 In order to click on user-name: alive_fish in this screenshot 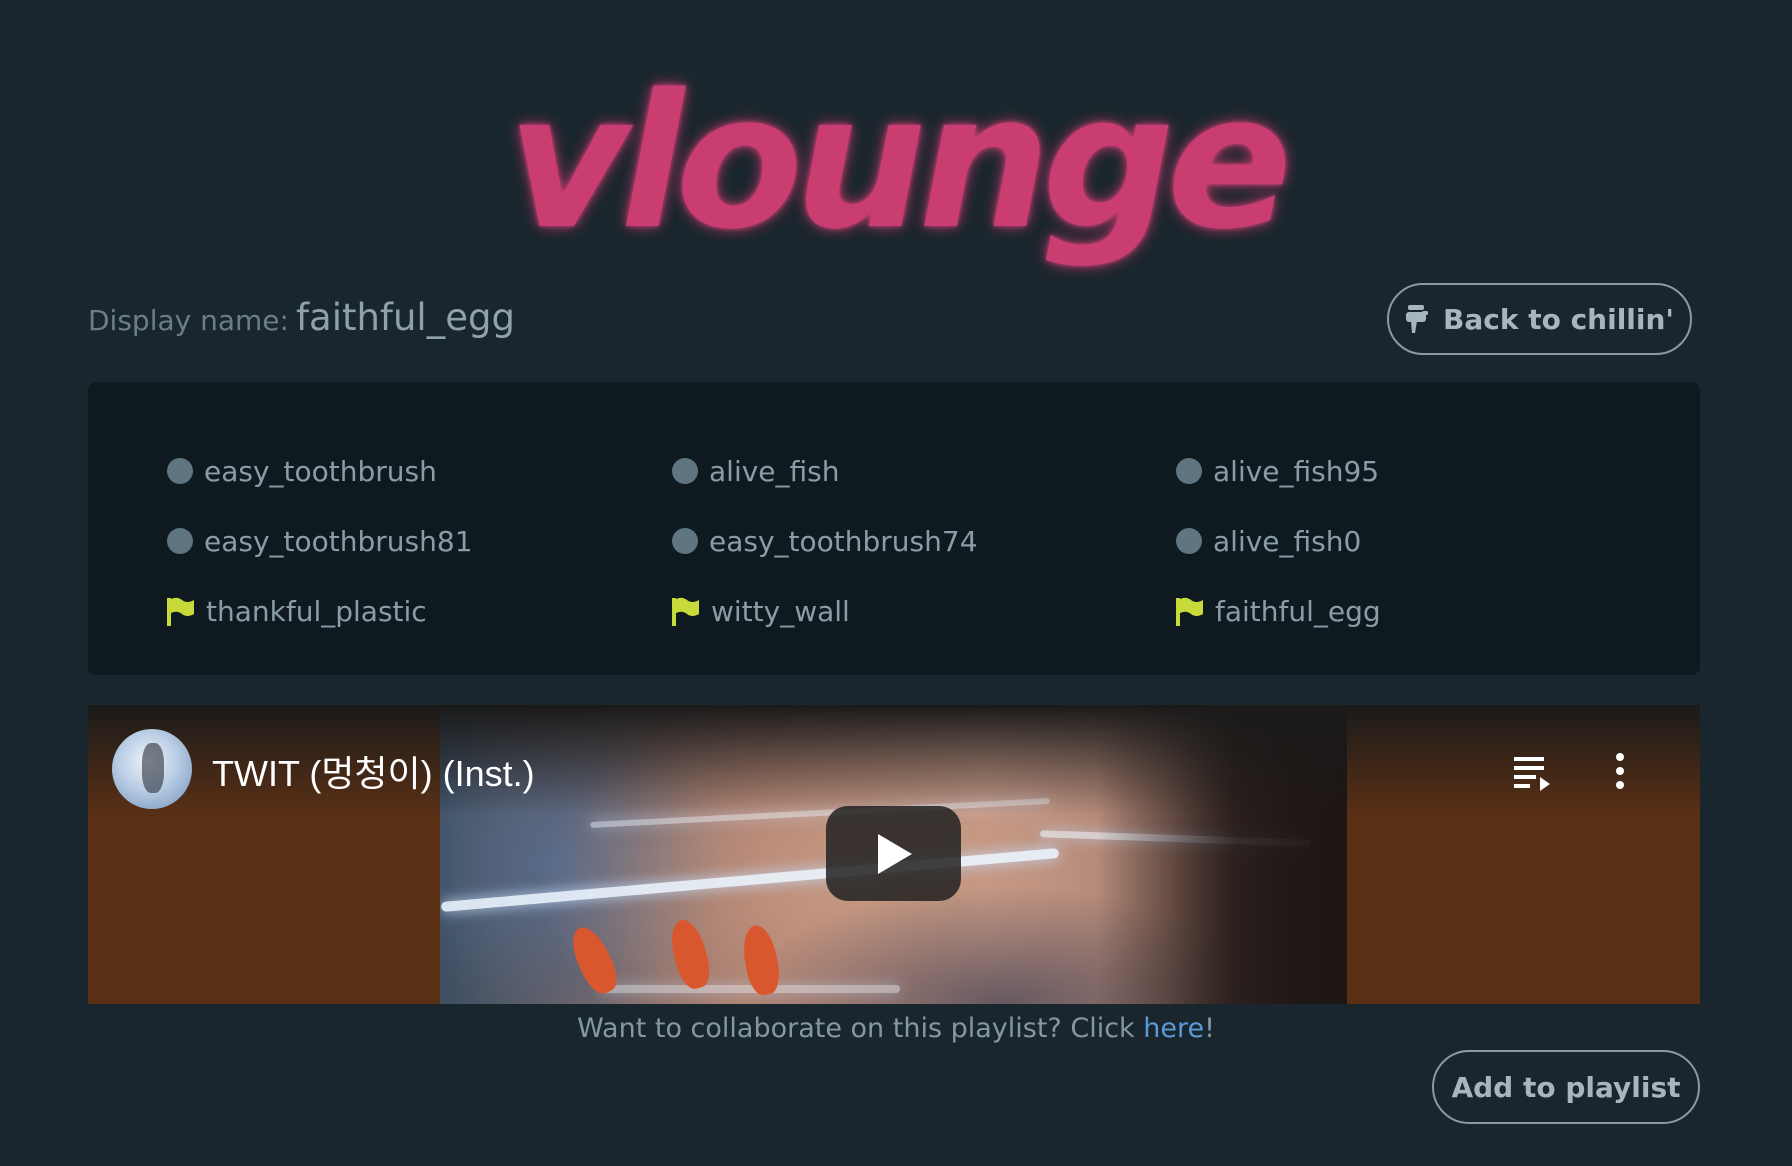, I will do `click(774, 471)`.